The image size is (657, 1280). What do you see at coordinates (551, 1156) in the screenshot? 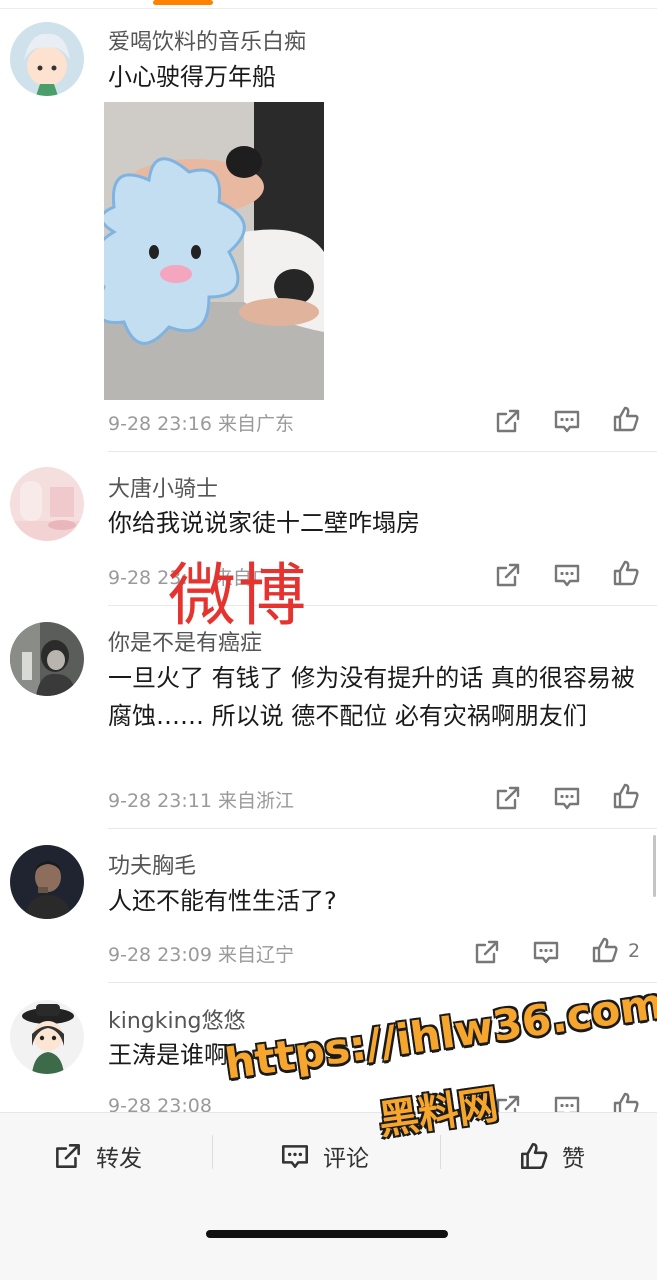
I see `like-button: 赞` at bounding box center [551, 1156].